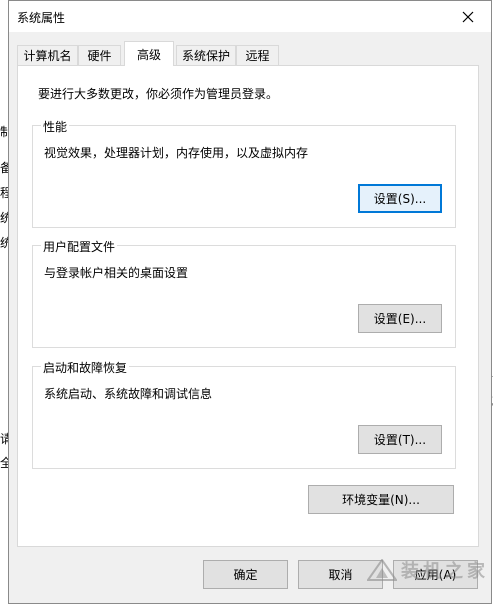 The height and width of the screenshot is (605, 493). I want to click on title-bar: 系统属性, so click(250, 16).